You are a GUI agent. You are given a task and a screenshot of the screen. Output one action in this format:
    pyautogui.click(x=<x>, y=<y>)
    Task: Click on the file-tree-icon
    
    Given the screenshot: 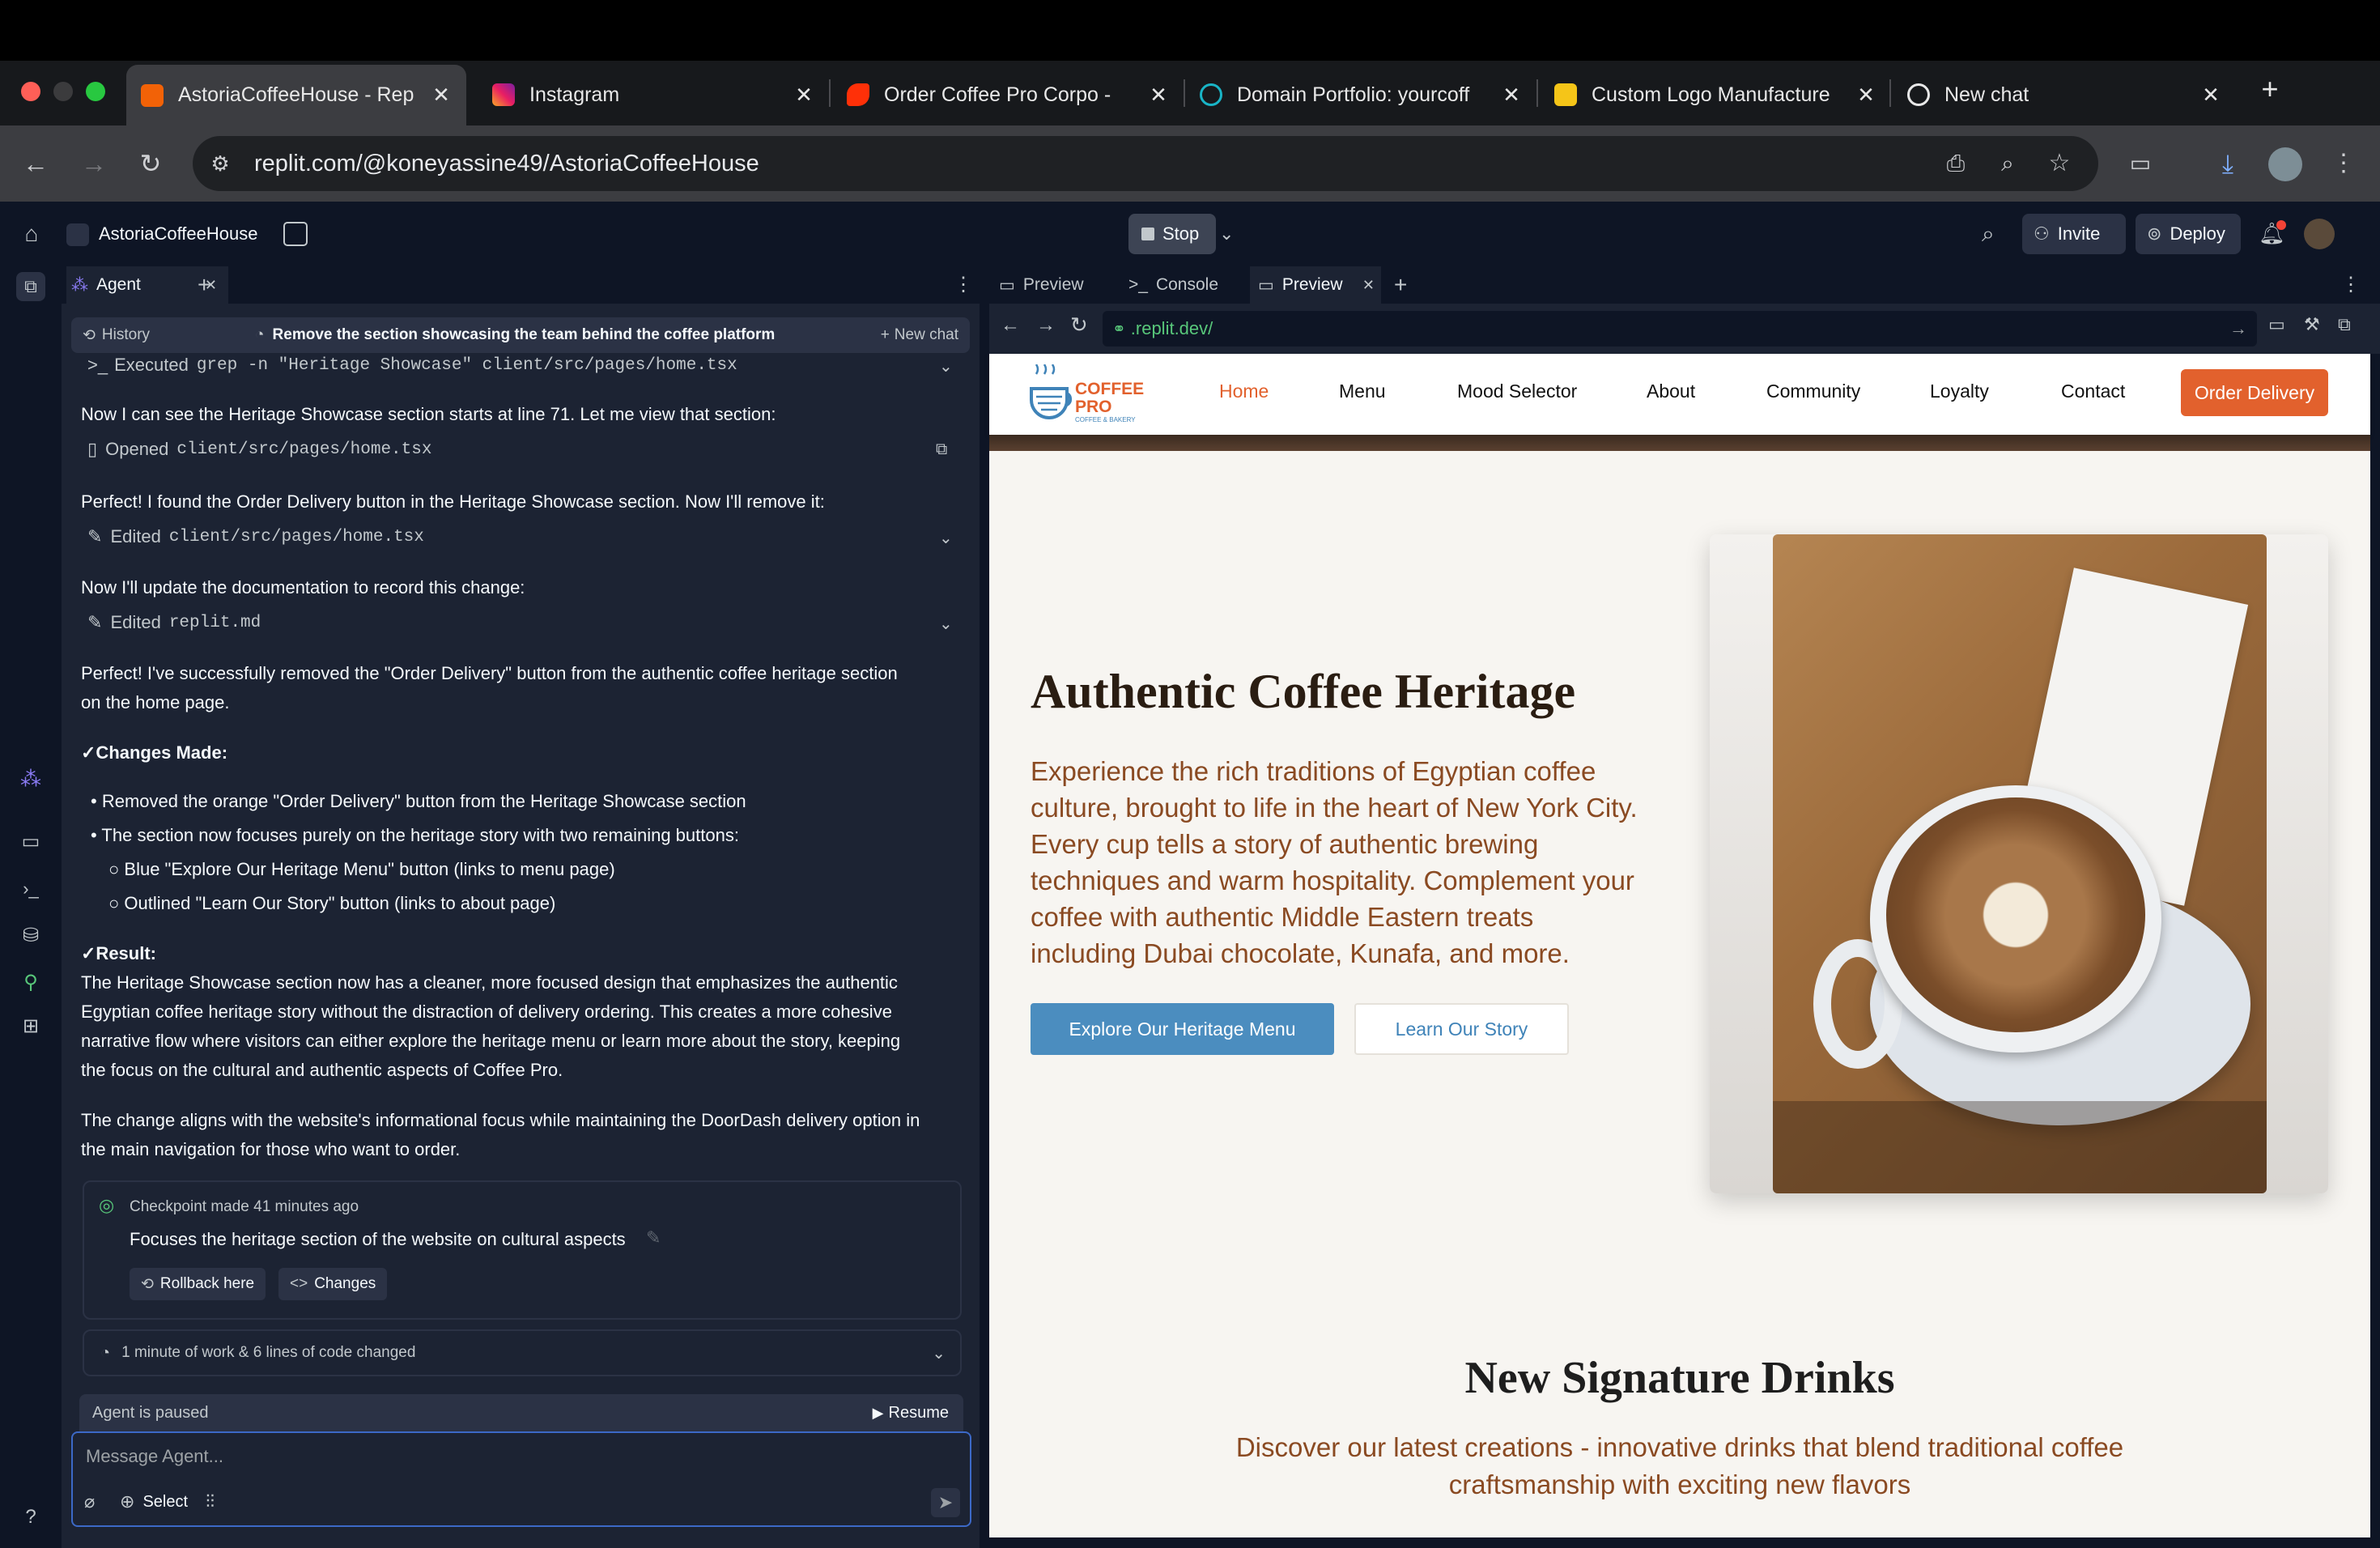 What is the action you would take?
    pyautogui.click(x=295, y=234)
    